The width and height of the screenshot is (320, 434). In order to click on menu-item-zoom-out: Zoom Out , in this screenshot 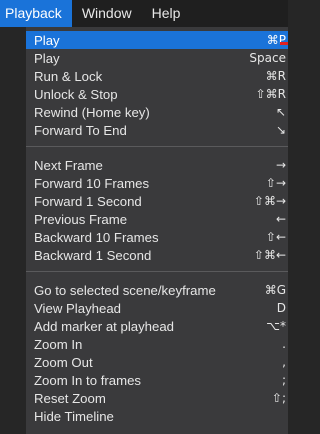, I will do `click(157, 362)`.